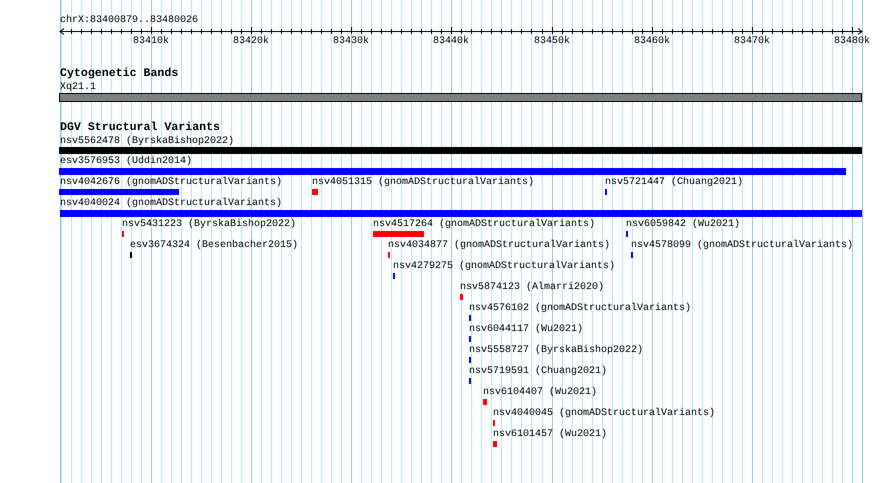 Image resolution: width=890 pixels, height=483 pixels. I want to click on tick-label: 83440k, so click(451, 41).